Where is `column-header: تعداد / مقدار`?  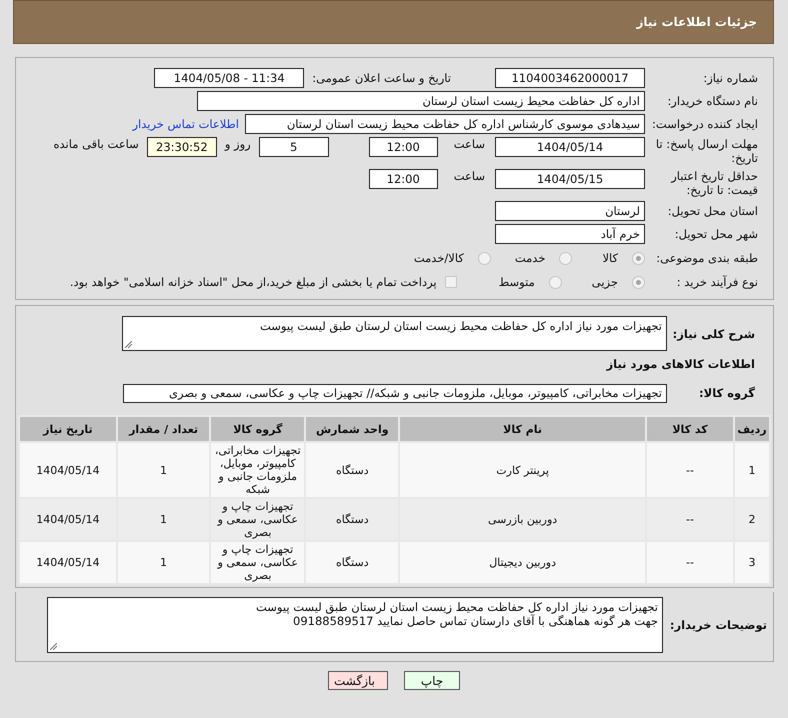
column-header: تعداد / مقدار is located at coordinates (164, 429).